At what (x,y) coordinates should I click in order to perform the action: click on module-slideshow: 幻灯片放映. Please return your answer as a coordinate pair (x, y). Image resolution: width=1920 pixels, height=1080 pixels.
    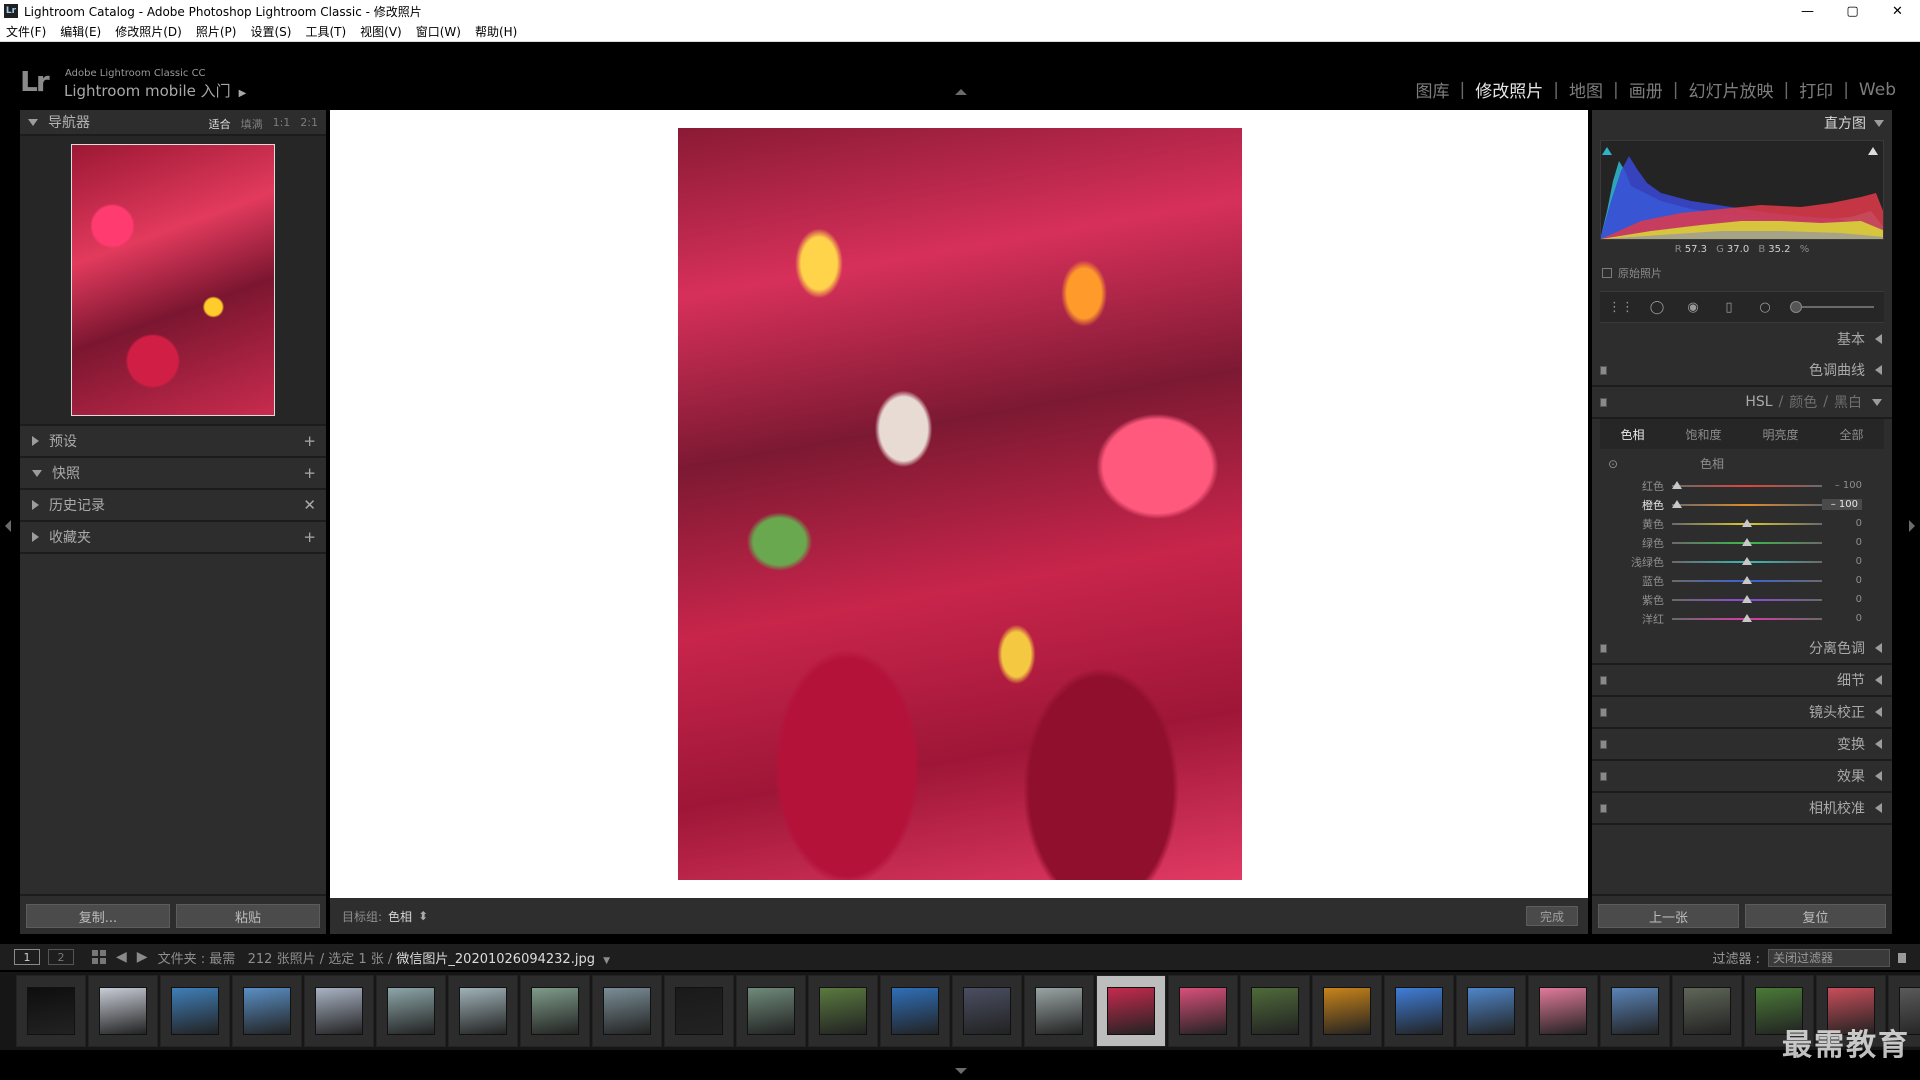
    Looking at the image, I should click on (1730, 89).